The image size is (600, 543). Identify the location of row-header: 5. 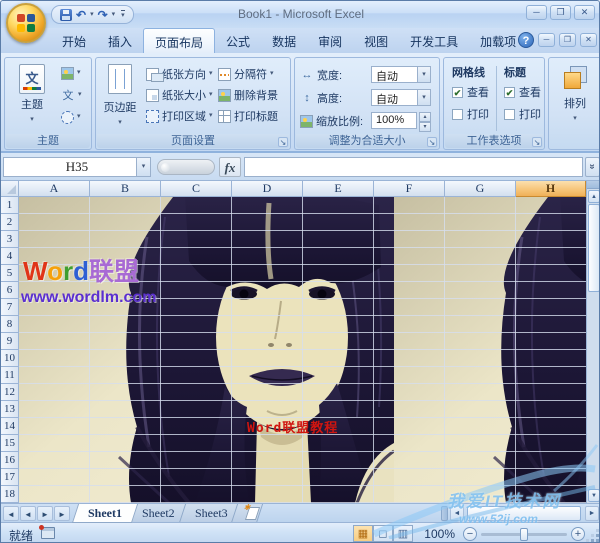
(10, 273).